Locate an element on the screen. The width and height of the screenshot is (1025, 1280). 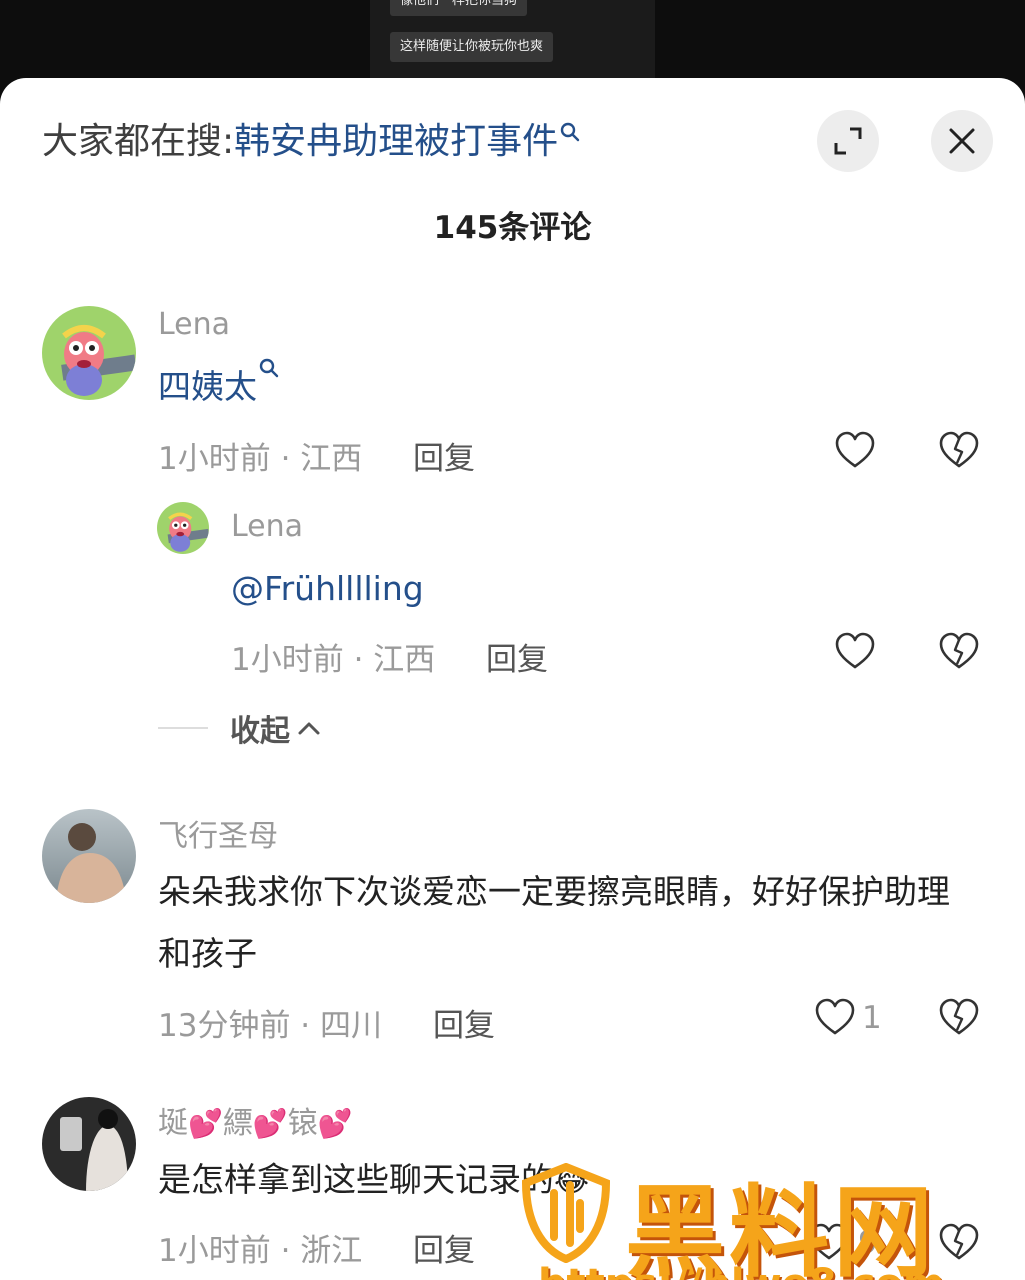
mention-link: @Frühlllling is located at coordinates (327, 588).